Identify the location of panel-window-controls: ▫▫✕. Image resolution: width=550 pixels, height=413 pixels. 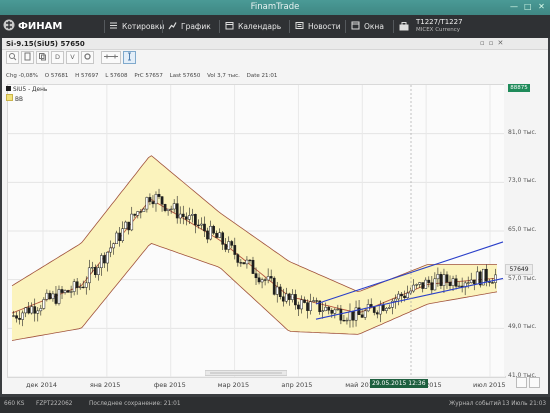
(493, 43).